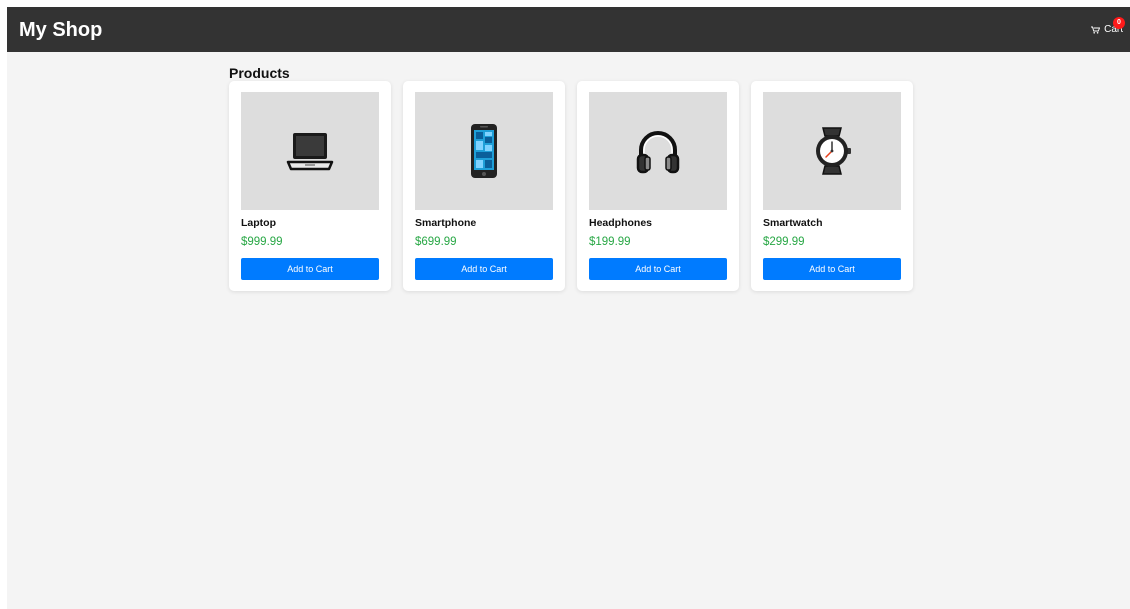  Describe the element at coordinates (1108, 26) in the screenshot. I see `cart-button: Cart 0` at that location.